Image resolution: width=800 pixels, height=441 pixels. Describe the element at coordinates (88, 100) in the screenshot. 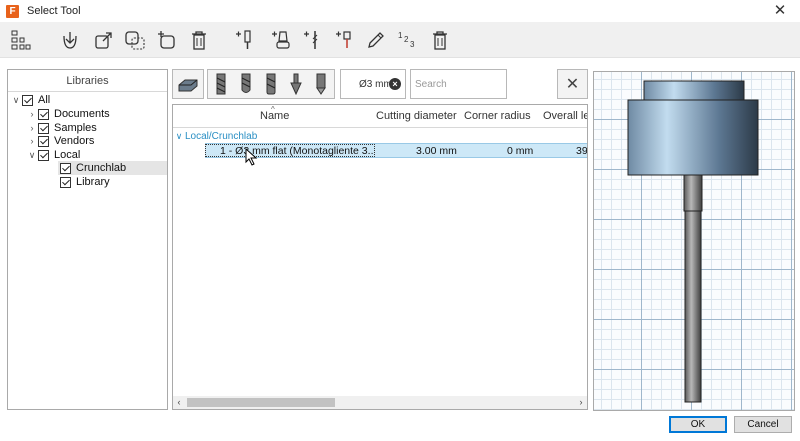

I see `tree-item-all: ∨ All` at that location.